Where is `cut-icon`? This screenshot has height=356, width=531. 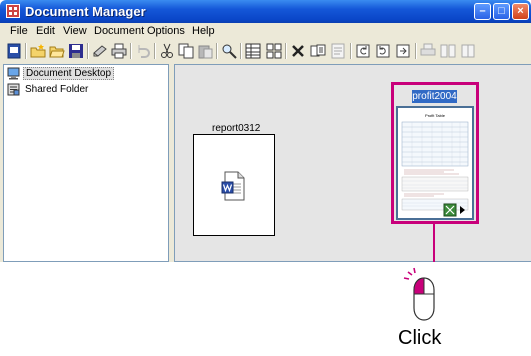 cut-icon is located at coordinates (167, 51).